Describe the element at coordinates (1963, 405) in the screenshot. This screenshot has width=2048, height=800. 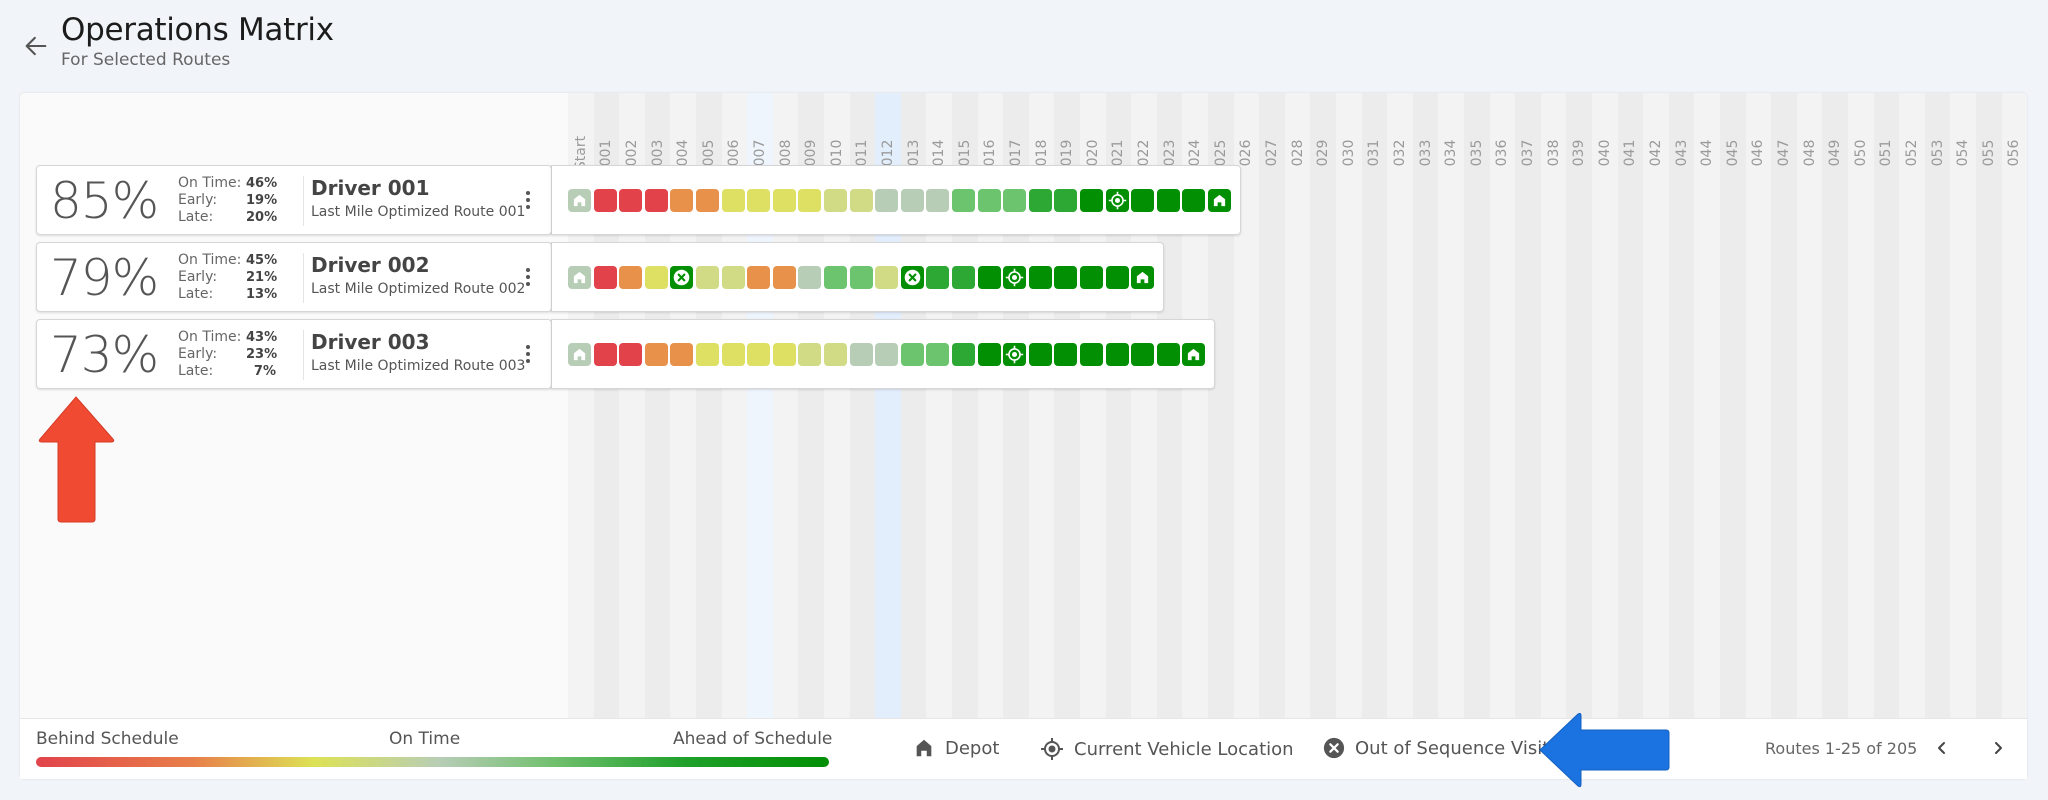
I see `stop-column: 054` at that location.